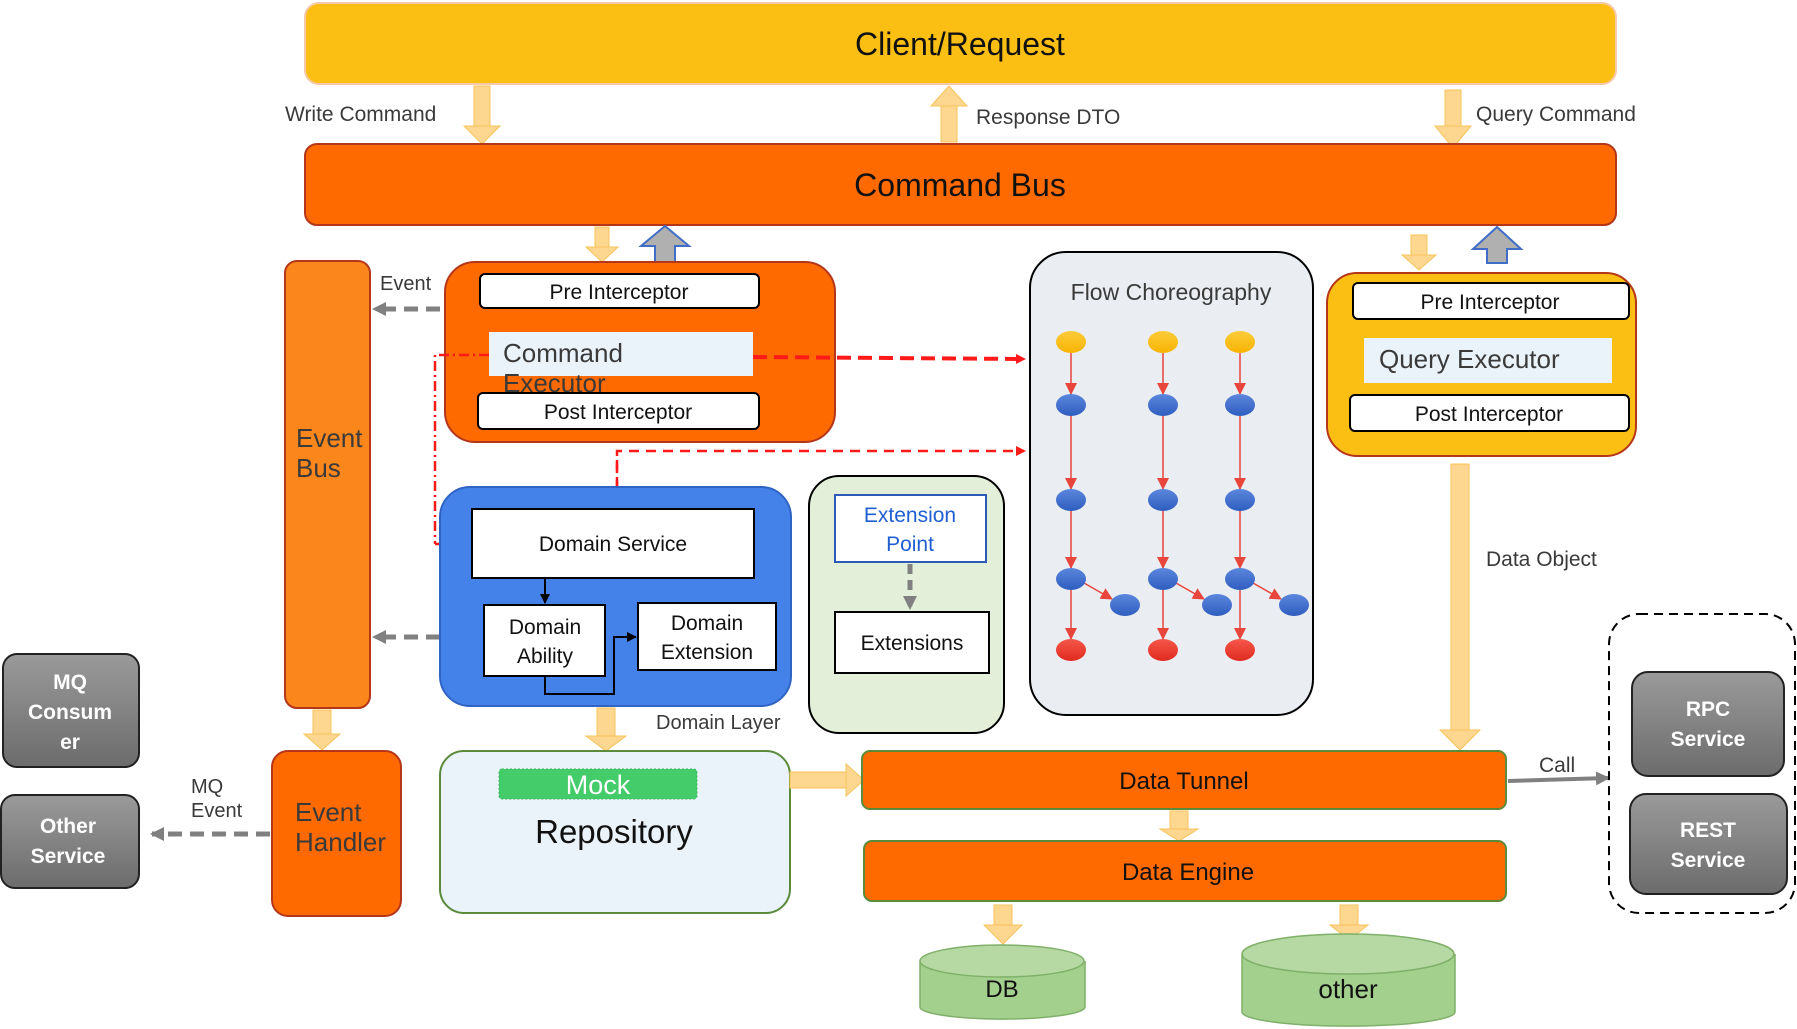 The image size is (1797, 1029). Describe the element at coordinates (318, 468) in the screenshot. I see `event-bus-label-line2: Bus` at that location.